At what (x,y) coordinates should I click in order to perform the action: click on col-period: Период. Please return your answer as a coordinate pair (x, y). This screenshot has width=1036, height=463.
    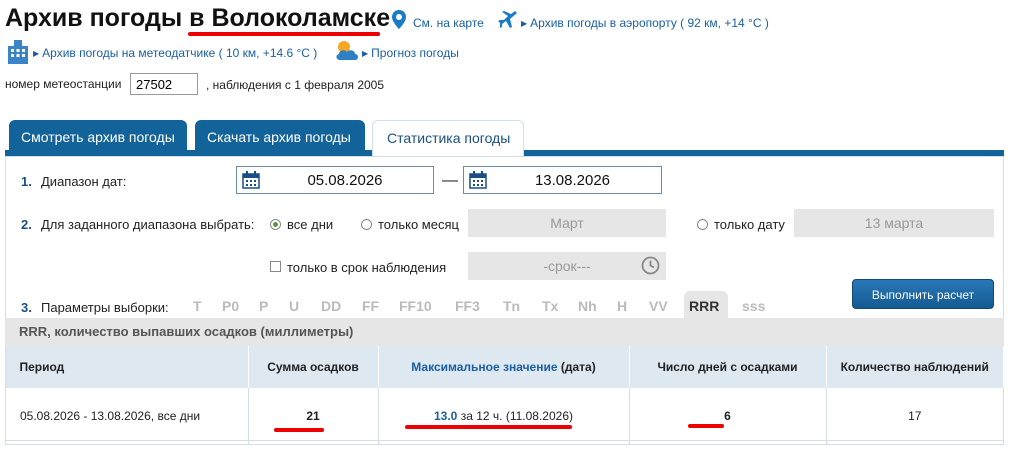
    Looking at the image, I should click on (127, 367).